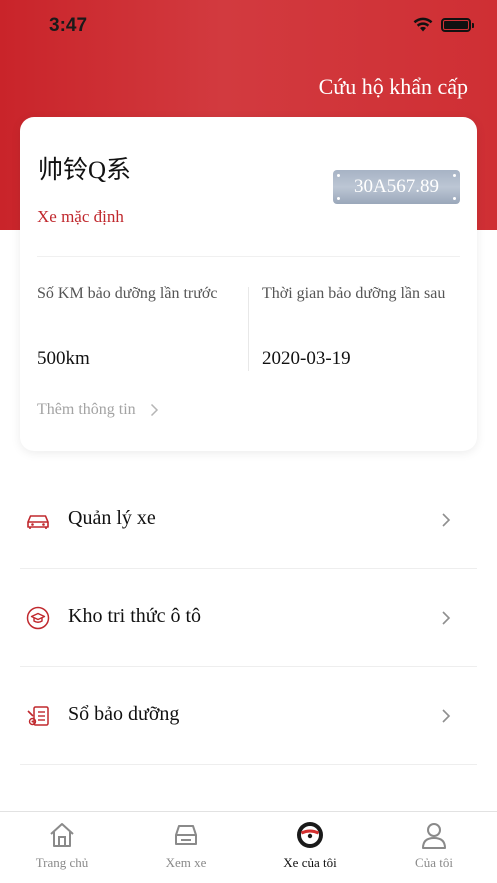 This screenshot has width=497, height=883. Describe the element at coordinates (248, 716) in the screenshot. I see `menu-item-maintenance-book: Sổ bảo dưỡng` at that location.